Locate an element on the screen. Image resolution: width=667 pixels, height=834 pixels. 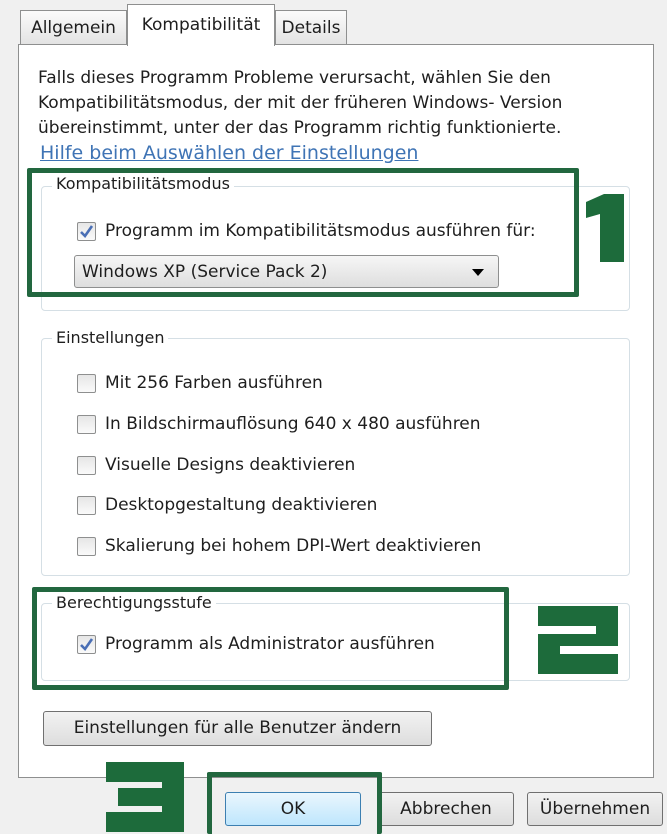
compat-mode-checkbox is located at coordinates (86, 231).